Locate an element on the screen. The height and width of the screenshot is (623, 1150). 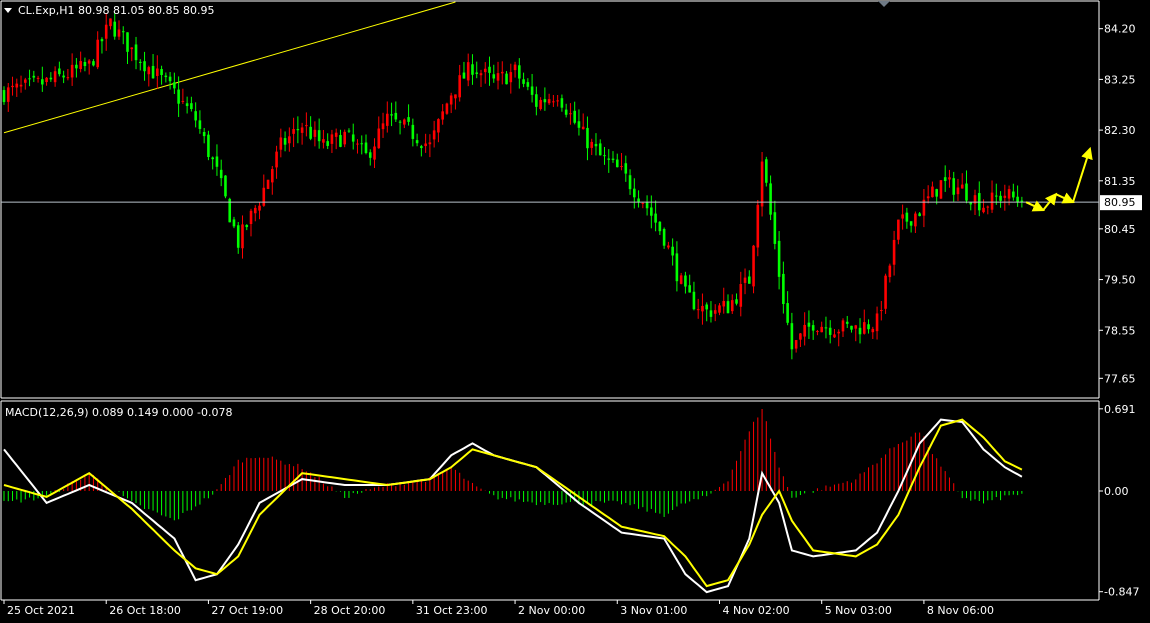
chart-title: CL.Exp,H1 80.98 81.05 80.85 80.95 is located at coordinates (116, 10).